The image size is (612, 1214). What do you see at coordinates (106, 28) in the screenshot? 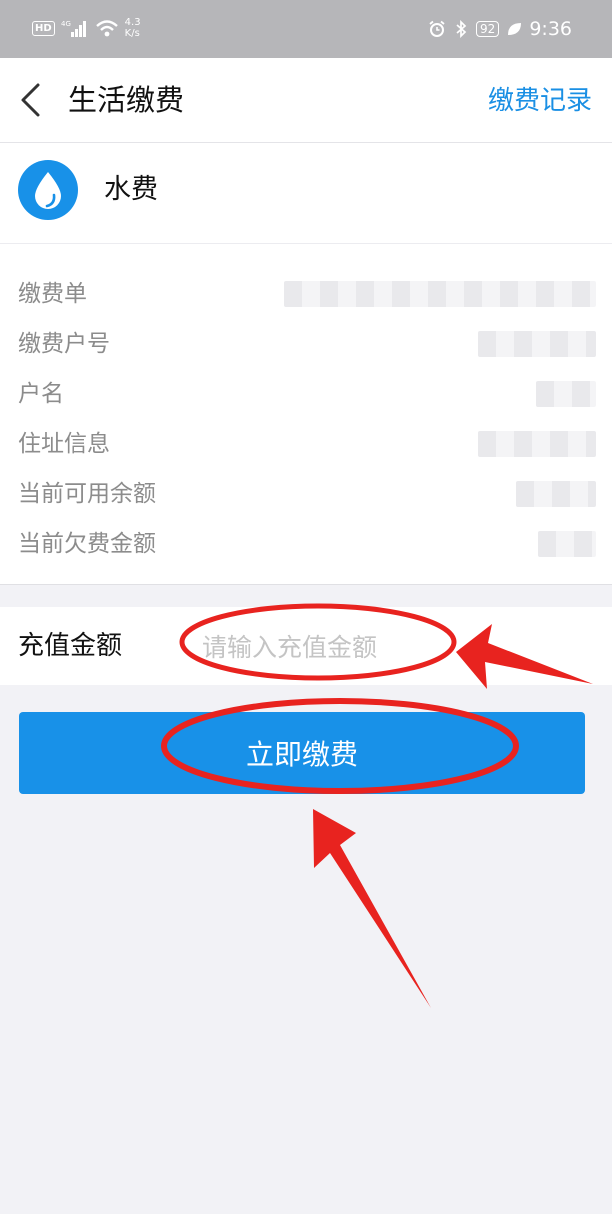
I see `wifi-icon` at bounding box center [106, 28].